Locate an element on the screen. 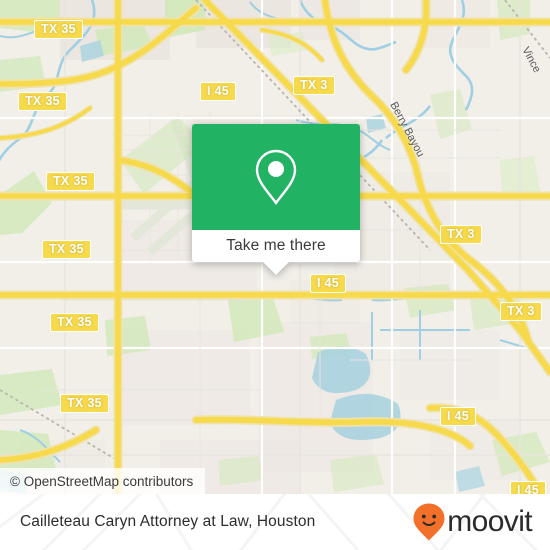 Image resolution: width=550 pixels, height=550 pixels. map-attribution: © OpenStreetMap contributors is located at coordinates (103, 481).